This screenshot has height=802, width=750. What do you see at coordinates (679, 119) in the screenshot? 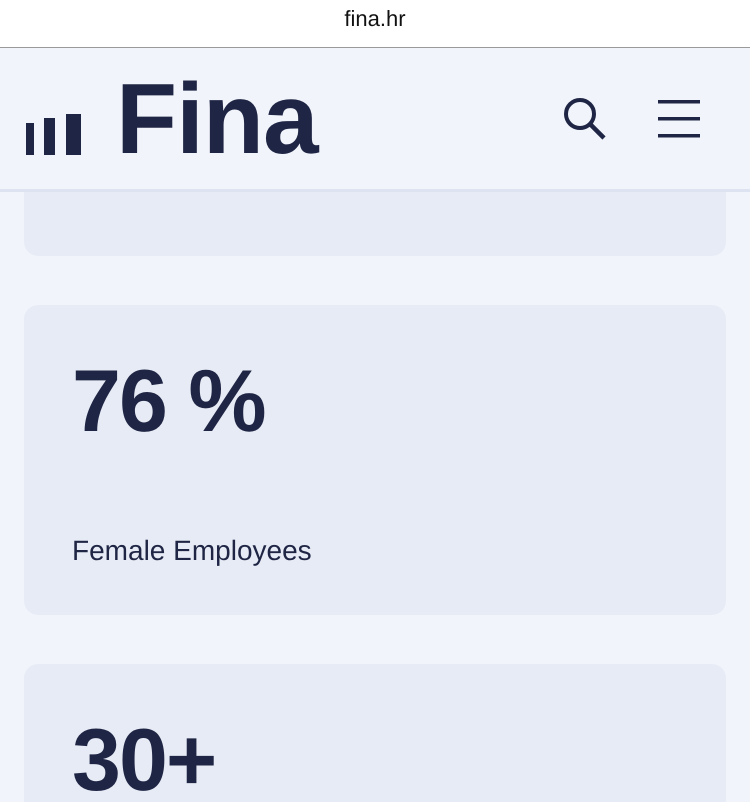
I see `menu-icon` at bounding box center [679, 119].